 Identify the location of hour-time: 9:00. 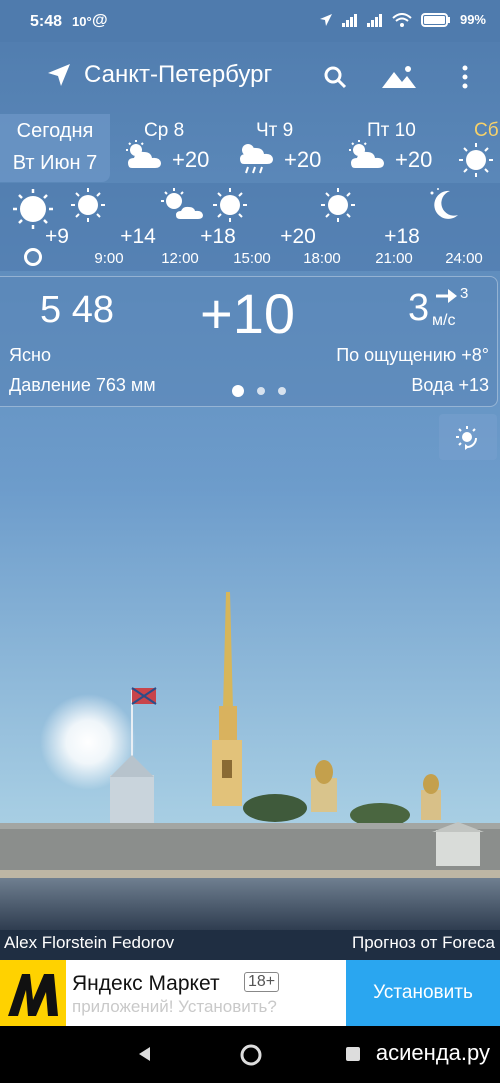
(109, 258).